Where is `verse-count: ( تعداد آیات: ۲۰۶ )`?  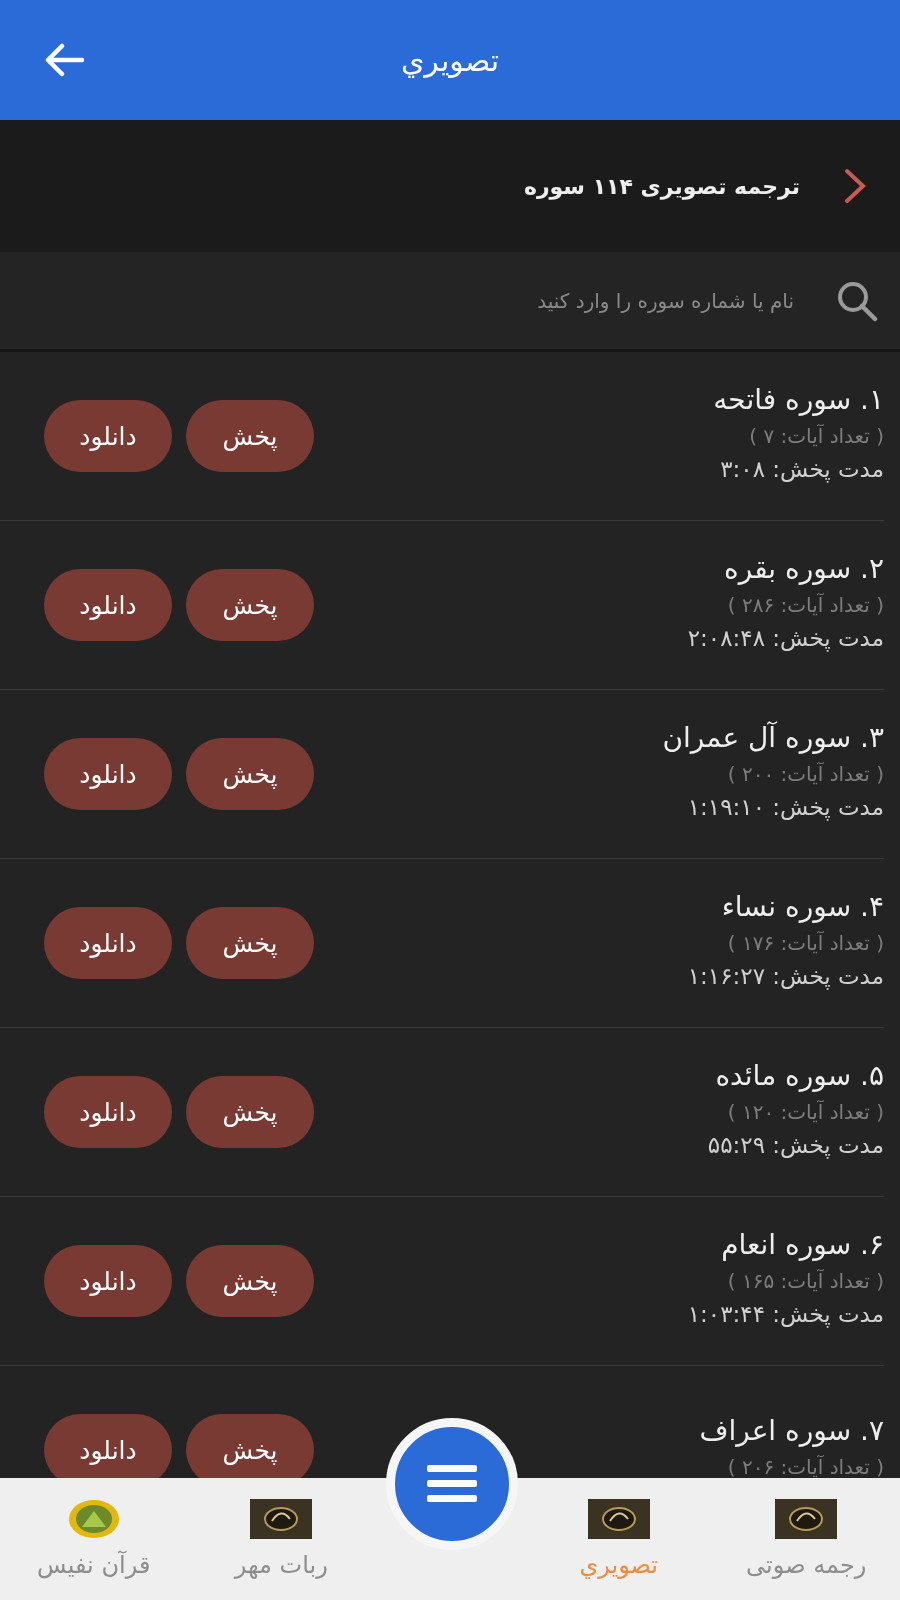
verse-count: ( تعداد آیات: ۲۰۶ ) is located at coordinates (805, 1466).